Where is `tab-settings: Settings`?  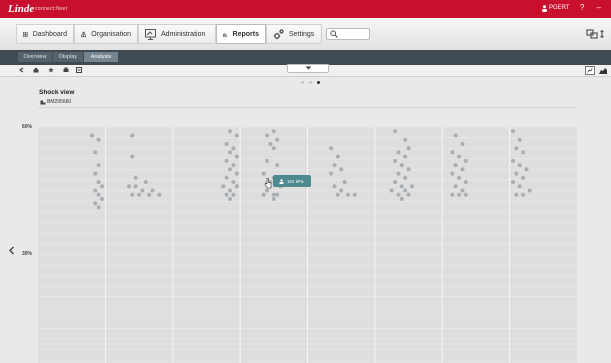
tab-settings: Settings is located at coordinates (294, 34).